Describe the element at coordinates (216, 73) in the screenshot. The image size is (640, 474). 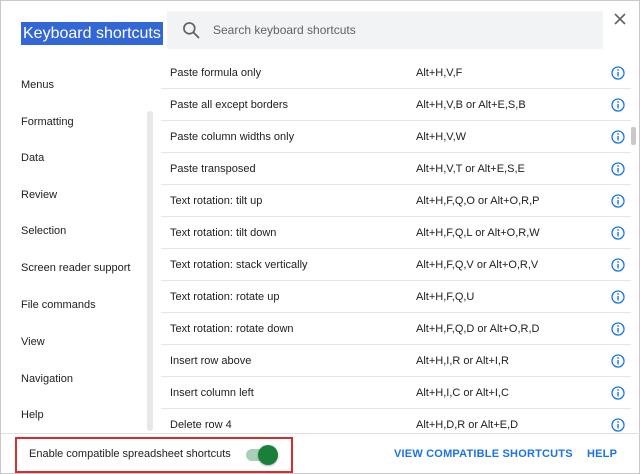
I see `shortcut-name: Paste formula only` at that location.